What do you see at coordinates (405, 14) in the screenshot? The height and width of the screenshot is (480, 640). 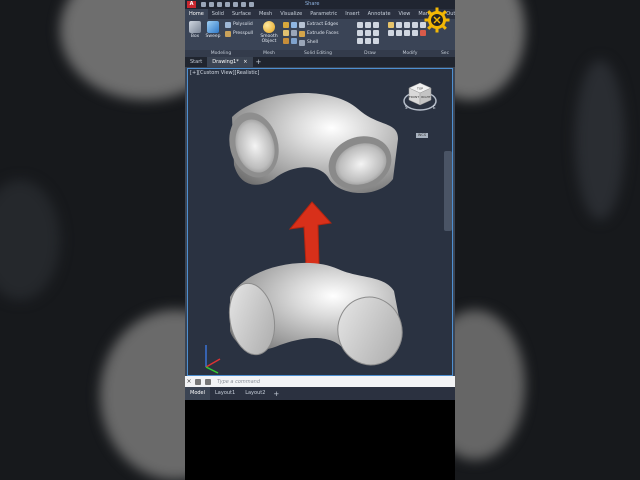 I see `tab-view: View` at bounding box center [405, 14].